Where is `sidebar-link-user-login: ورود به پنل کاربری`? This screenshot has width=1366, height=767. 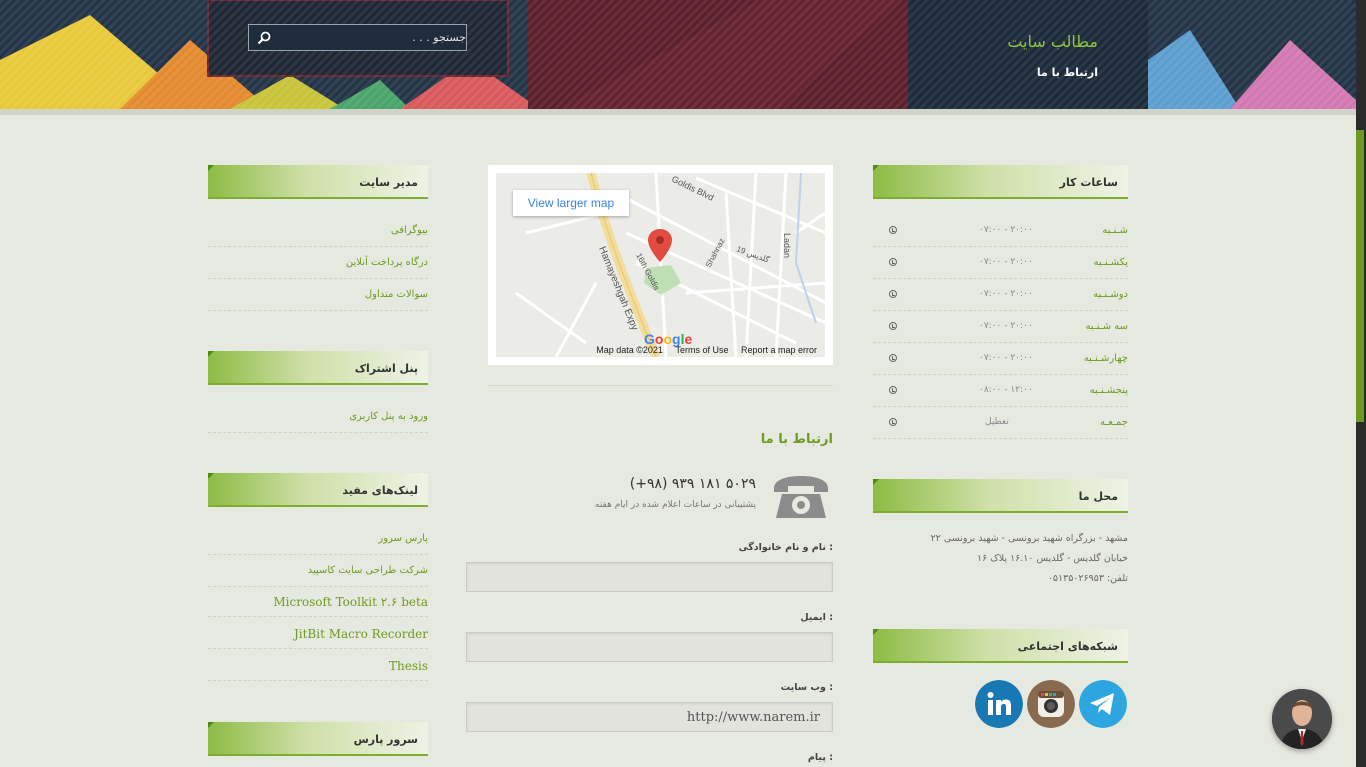 sidebar-link-user-login: ورود به پنل کاربری is located at coordinates (318, 417).